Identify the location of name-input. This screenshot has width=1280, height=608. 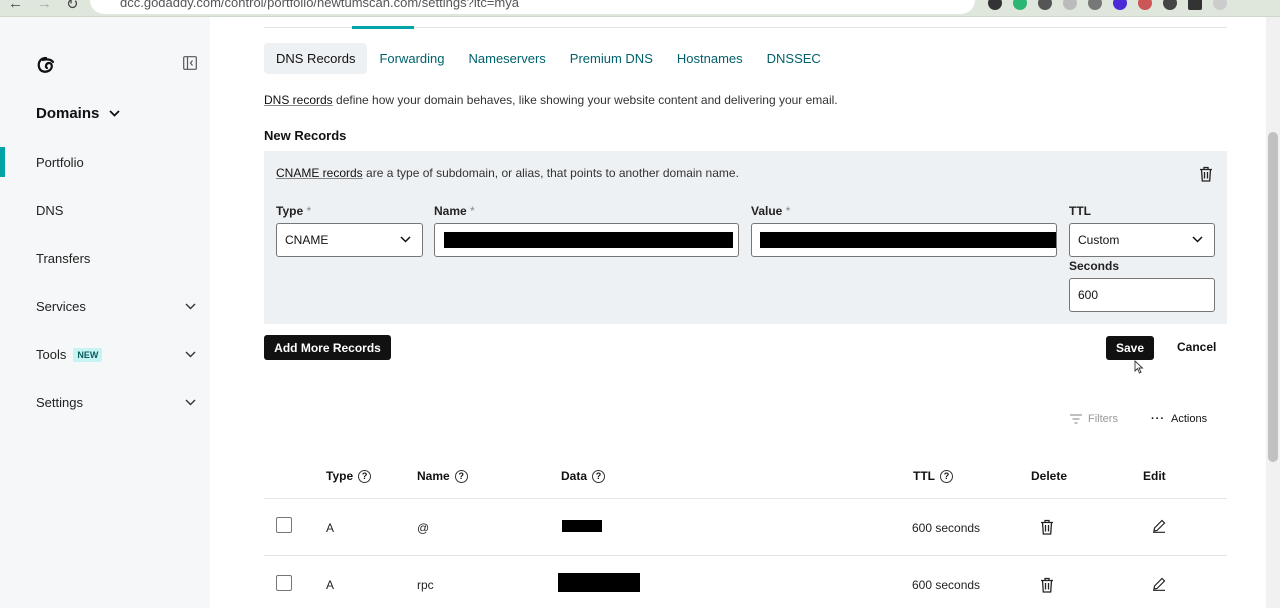
(586, 240).